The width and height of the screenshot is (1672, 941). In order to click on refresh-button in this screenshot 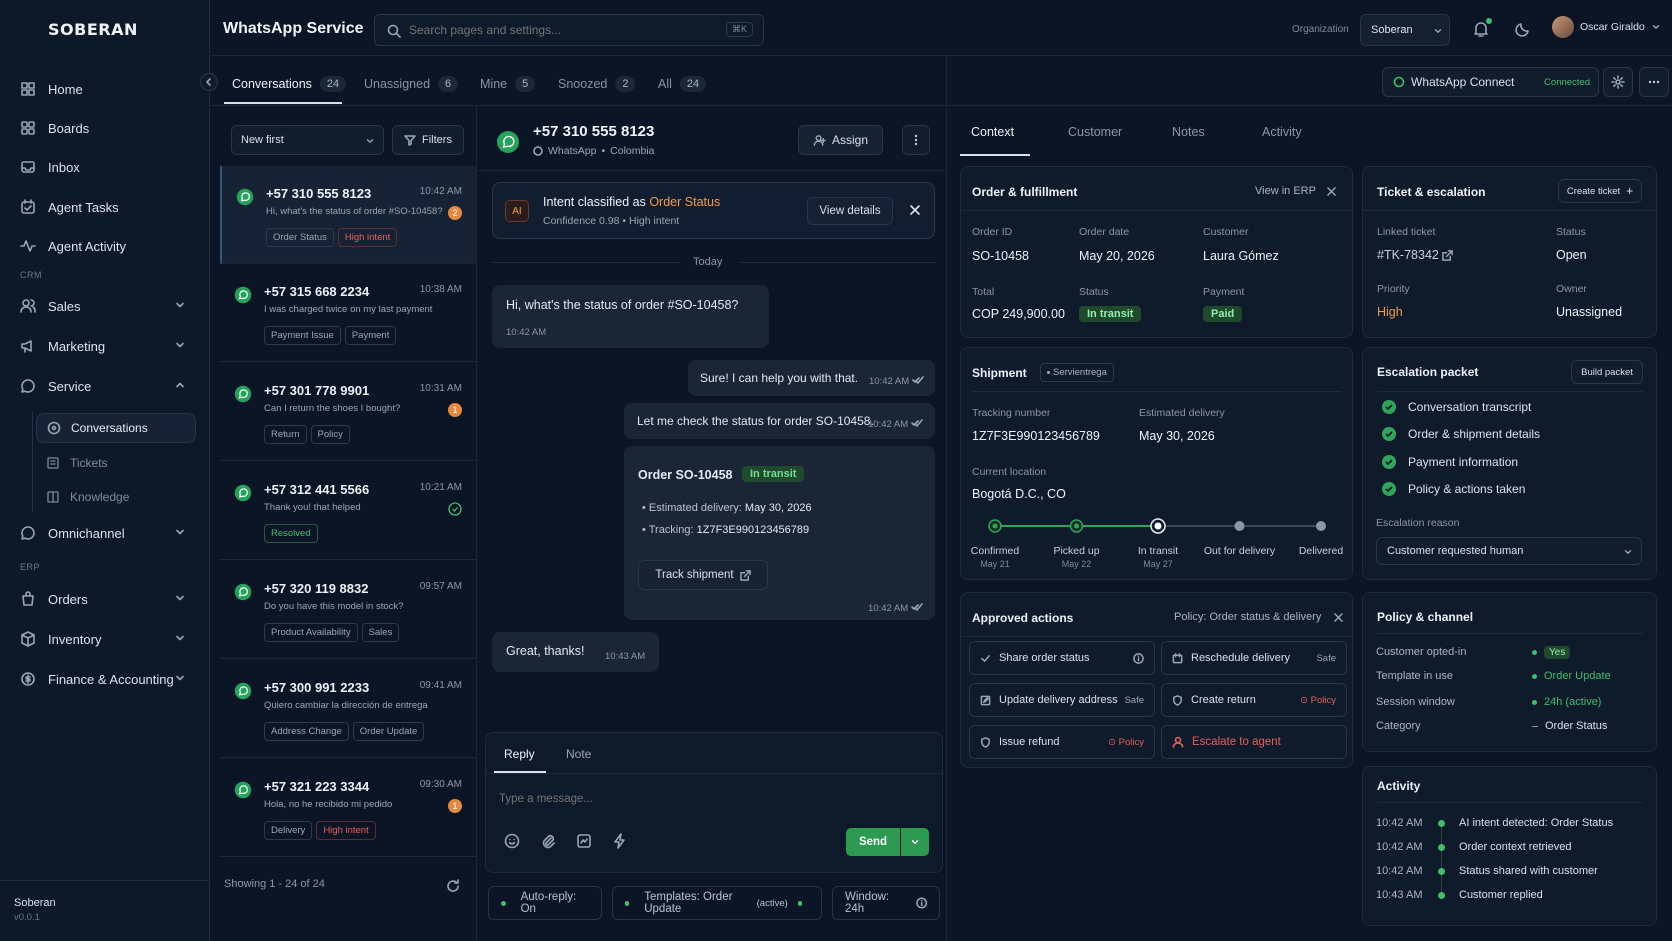, I will do `click(453, 887)`.